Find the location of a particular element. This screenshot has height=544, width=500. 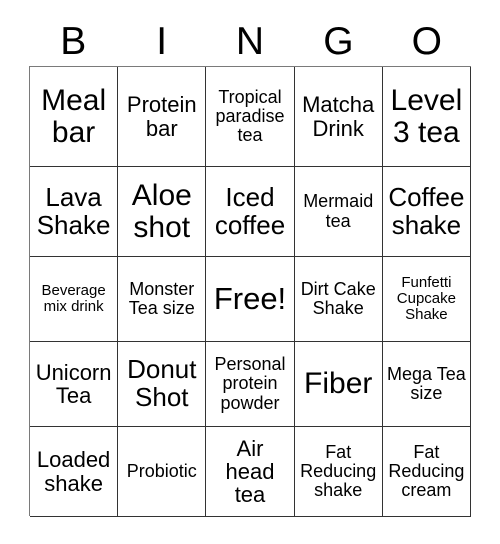

bingo-cell: Level 3 tea is located at coordinates (426, 117).